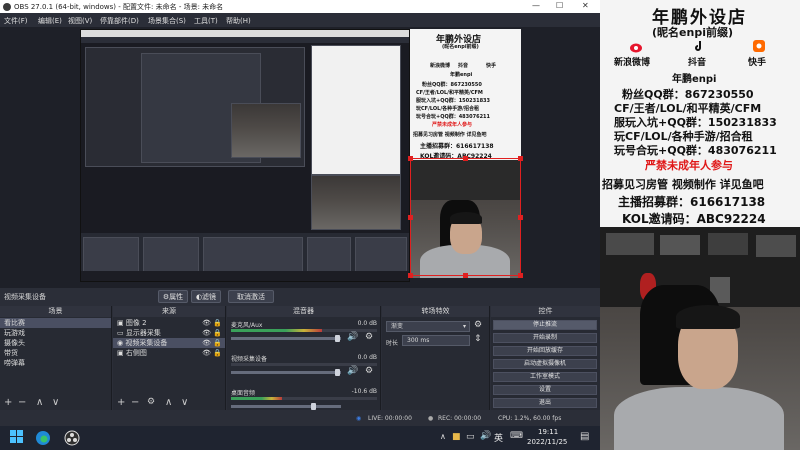 The height and width of the screenshot is (450, 800). What do you see at coordinates (16, 21) in the screenshot?
I see `menu-file: 文件(F)` at bounding box center [16, 21].